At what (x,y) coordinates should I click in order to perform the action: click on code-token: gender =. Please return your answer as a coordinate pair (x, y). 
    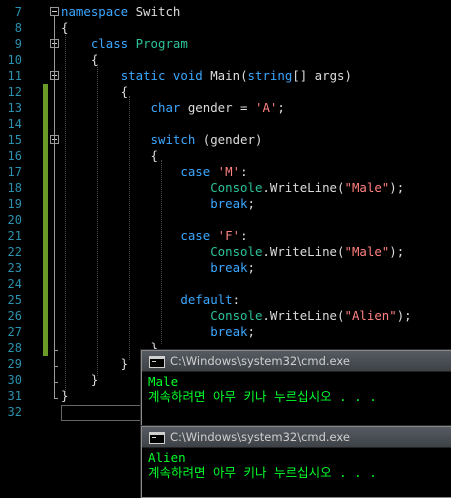
    Looking at the image, I should click on (217, 107).